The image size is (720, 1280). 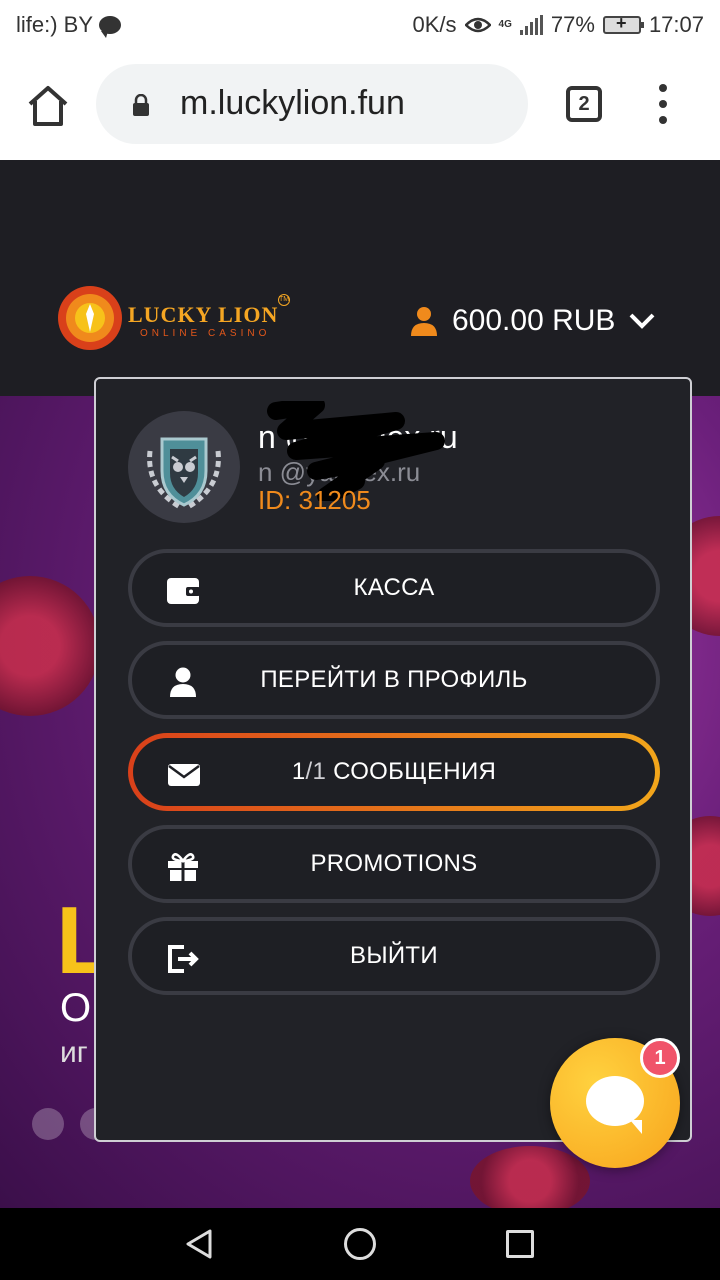 I want to click on logout-label: ВЫЙТИ, so click(x=394, y=955).